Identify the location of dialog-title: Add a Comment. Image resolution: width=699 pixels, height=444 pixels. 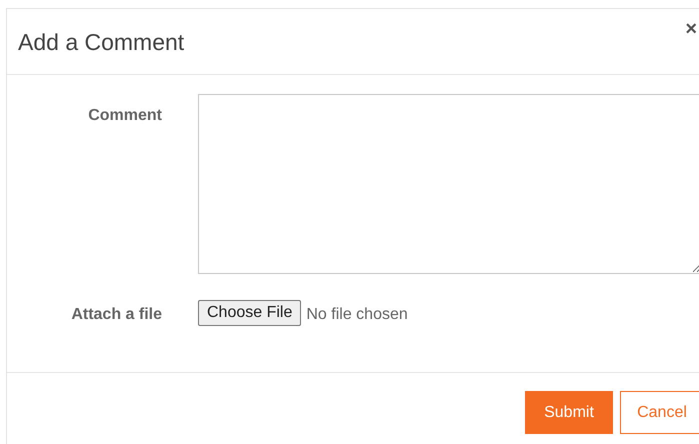
(101, 42).